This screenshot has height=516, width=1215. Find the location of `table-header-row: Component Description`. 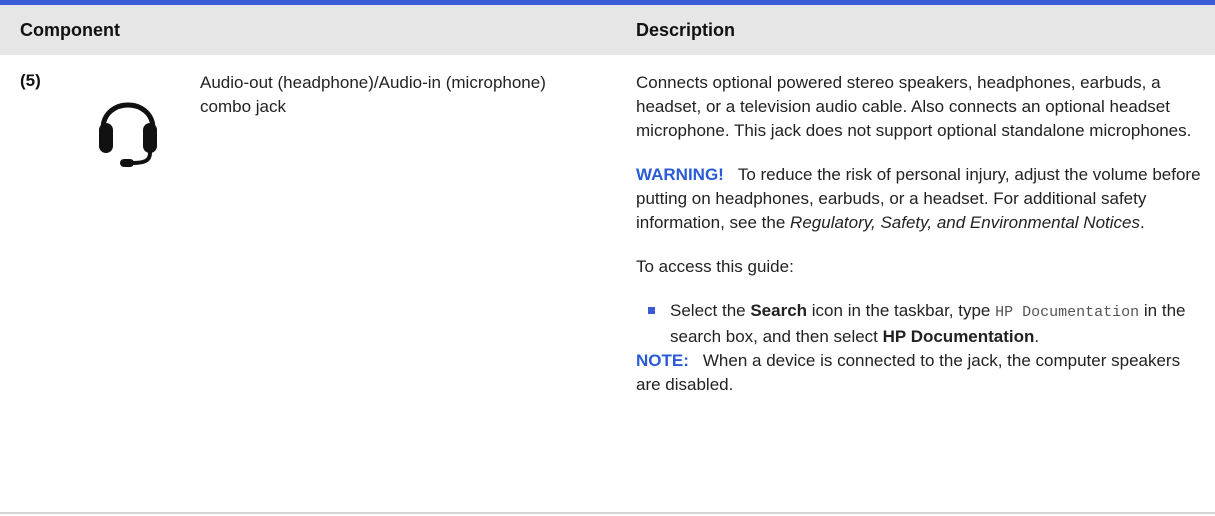

table-header-row: Component Description is located at coordinates (607, 30).